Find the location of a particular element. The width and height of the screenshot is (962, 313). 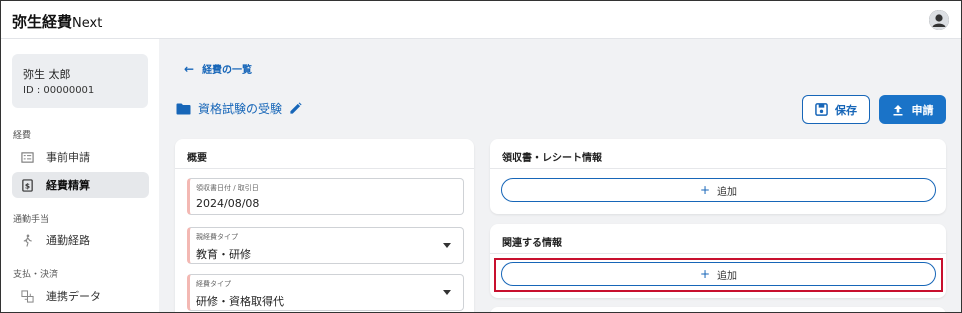

sidebar-item-linked-data: 連携データ is located at coordinates (80, 296).